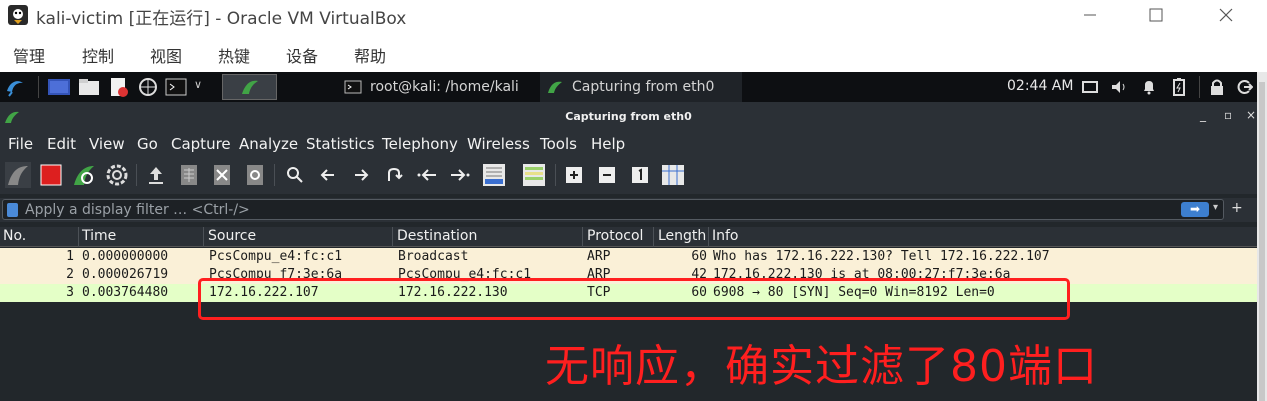 The image size is (1267, 401). What do you see at coordinates (268, 144) in the screenshot?
I see `menu-analyze: Analyze` at bounding box center [268, 144].